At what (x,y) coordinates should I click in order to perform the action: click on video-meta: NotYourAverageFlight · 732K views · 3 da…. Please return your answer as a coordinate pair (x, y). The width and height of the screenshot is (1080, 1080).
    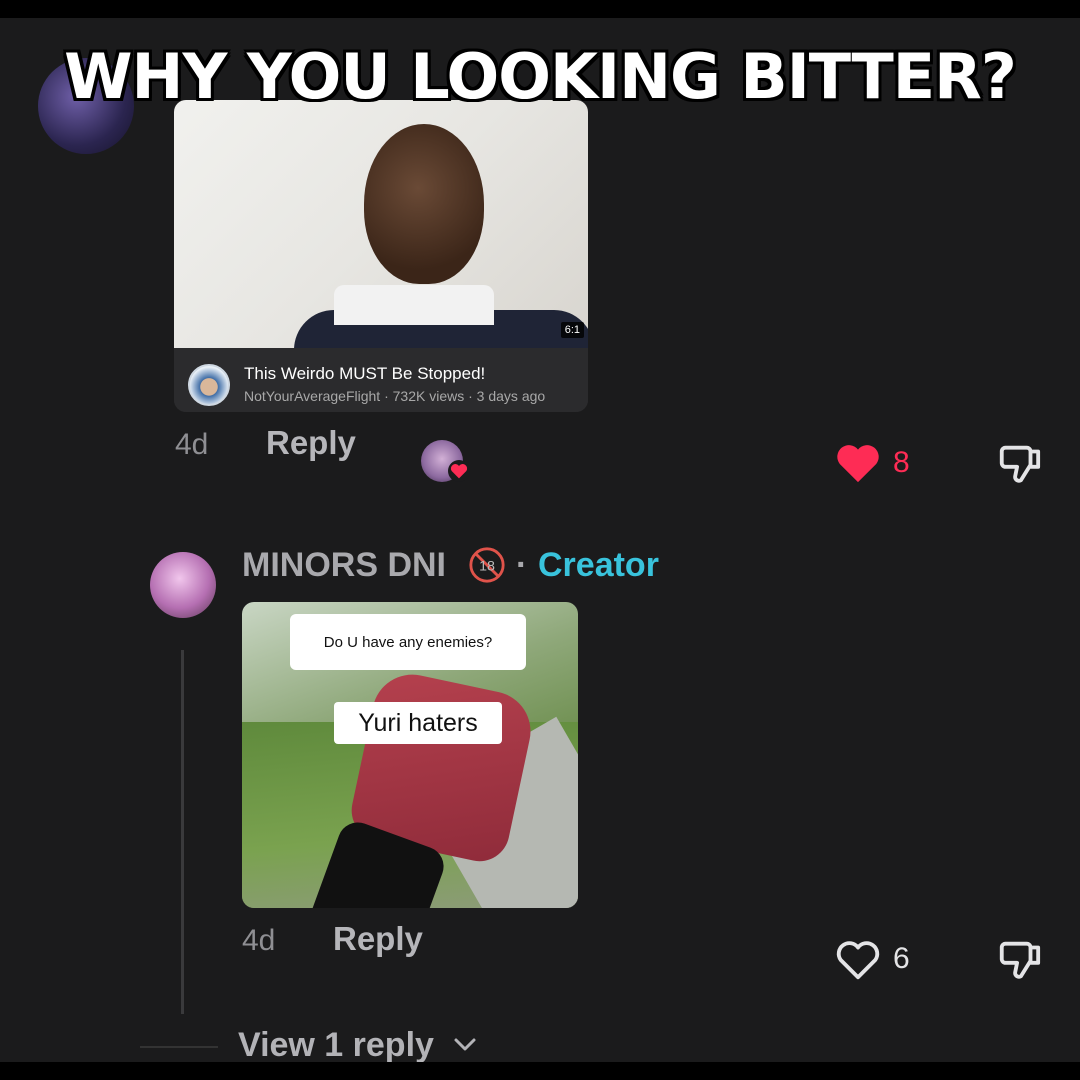
    Looking at the image, I should click on (395, 396).